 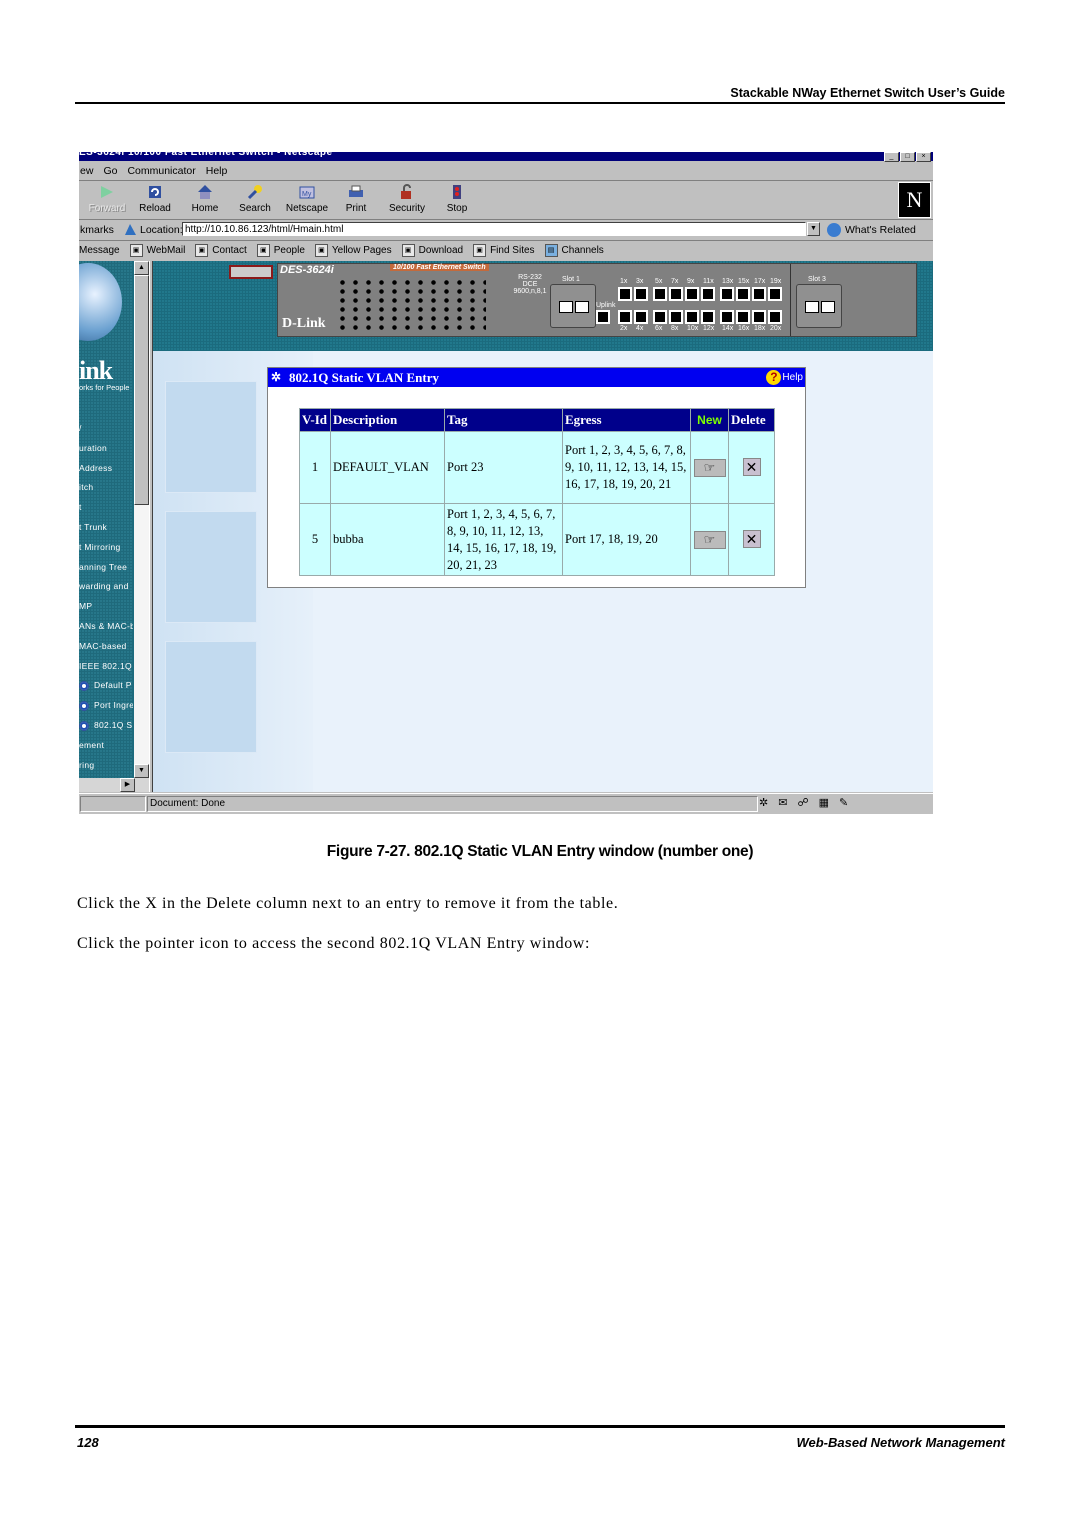 I want to click on header-rule, so click(x=540, y=103).